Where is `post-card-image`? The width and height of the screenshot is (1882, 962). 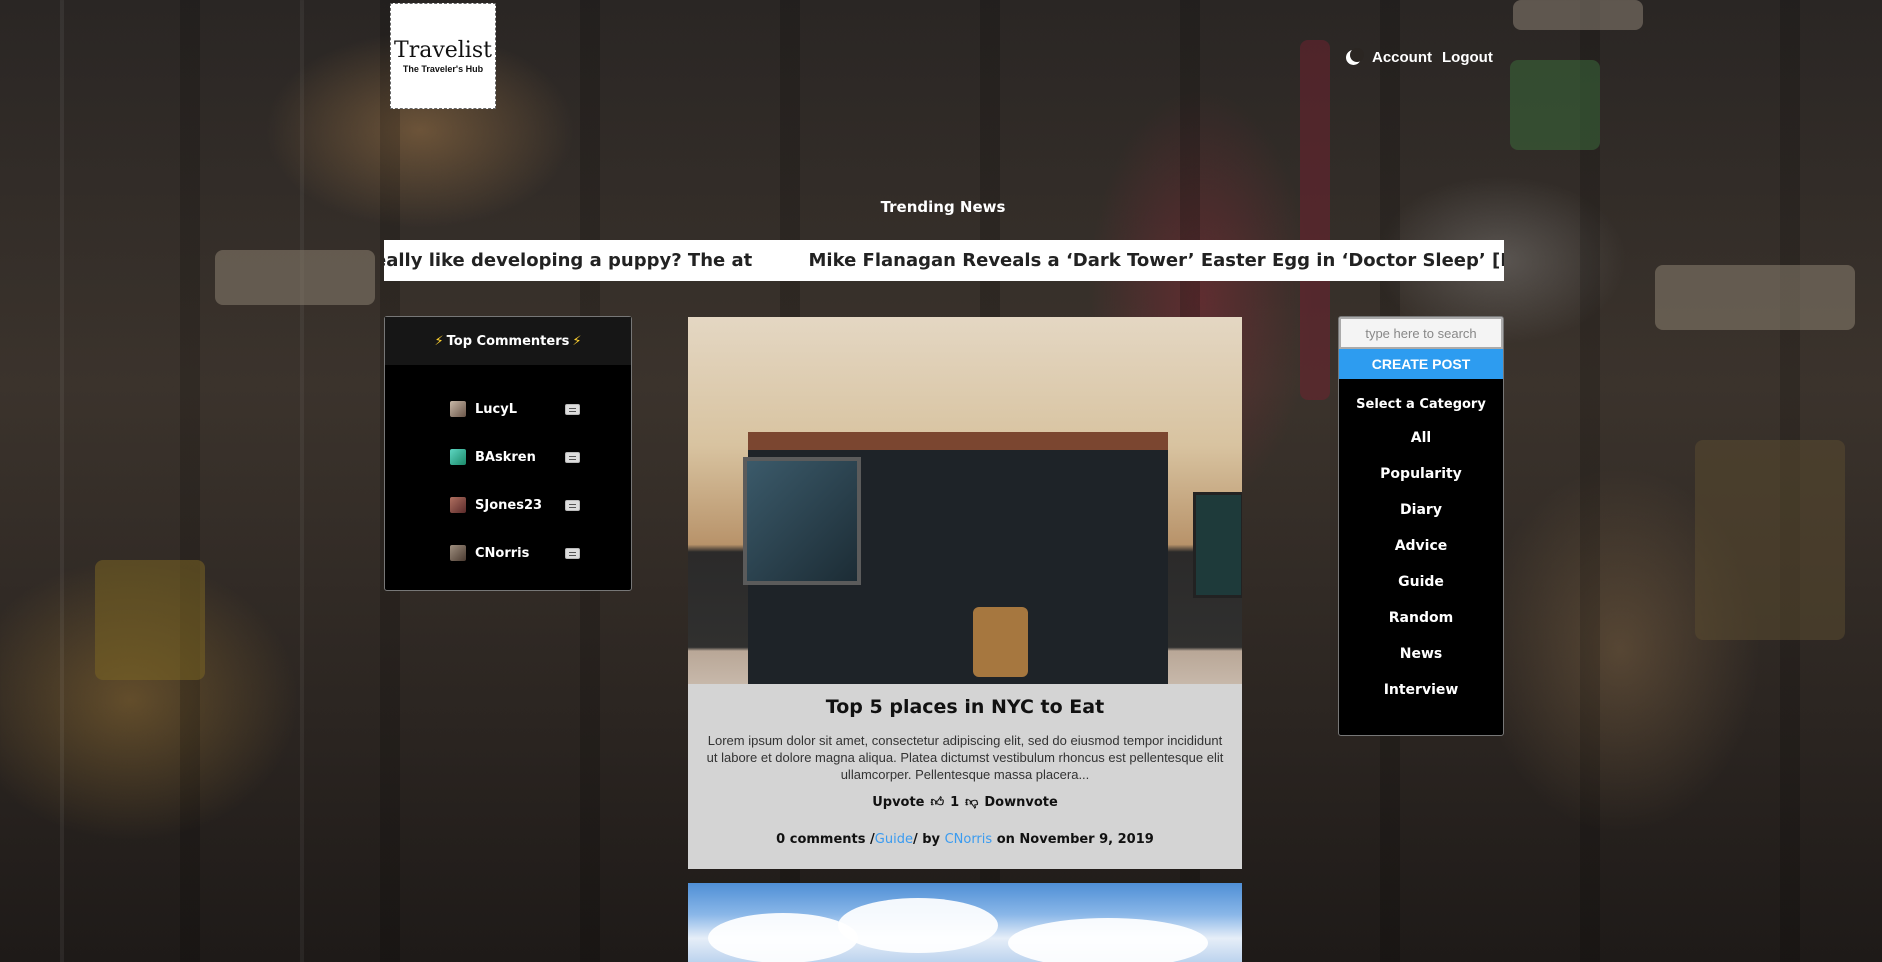
post-card-image is located at coordinates (965, 922).